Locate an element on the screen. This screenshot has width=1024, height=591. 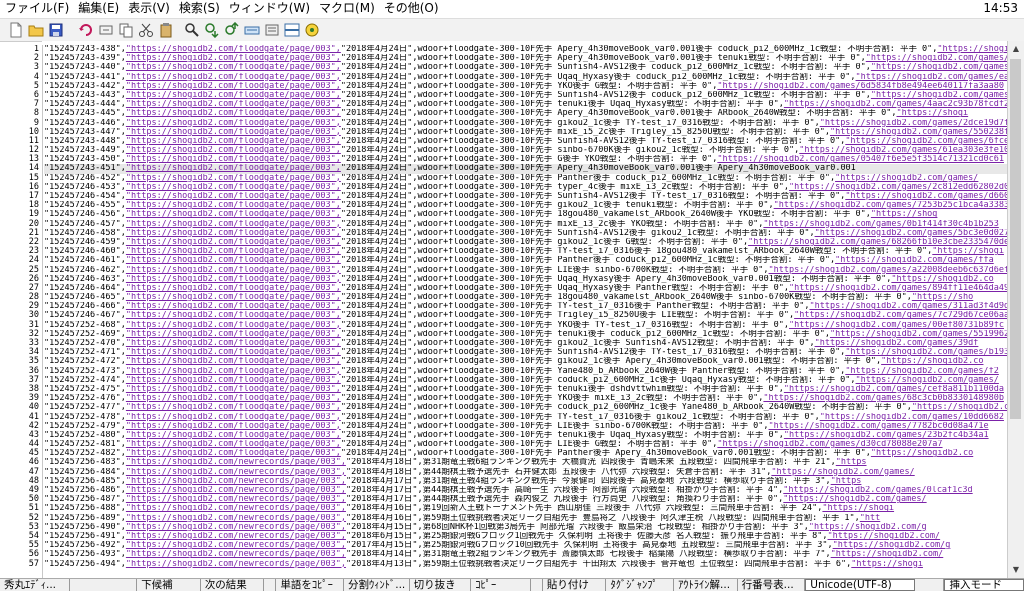
open-folder-icon is located at coordinates (36, 30).